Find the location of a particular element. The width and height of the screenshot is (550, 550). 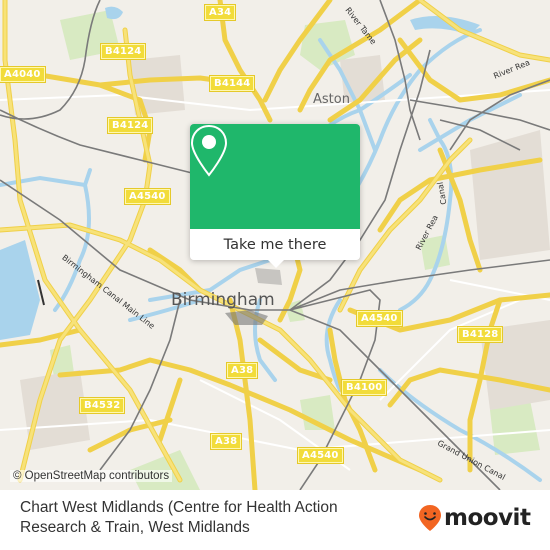

place-label-aston: Aston is located at coordinates (331, 99).